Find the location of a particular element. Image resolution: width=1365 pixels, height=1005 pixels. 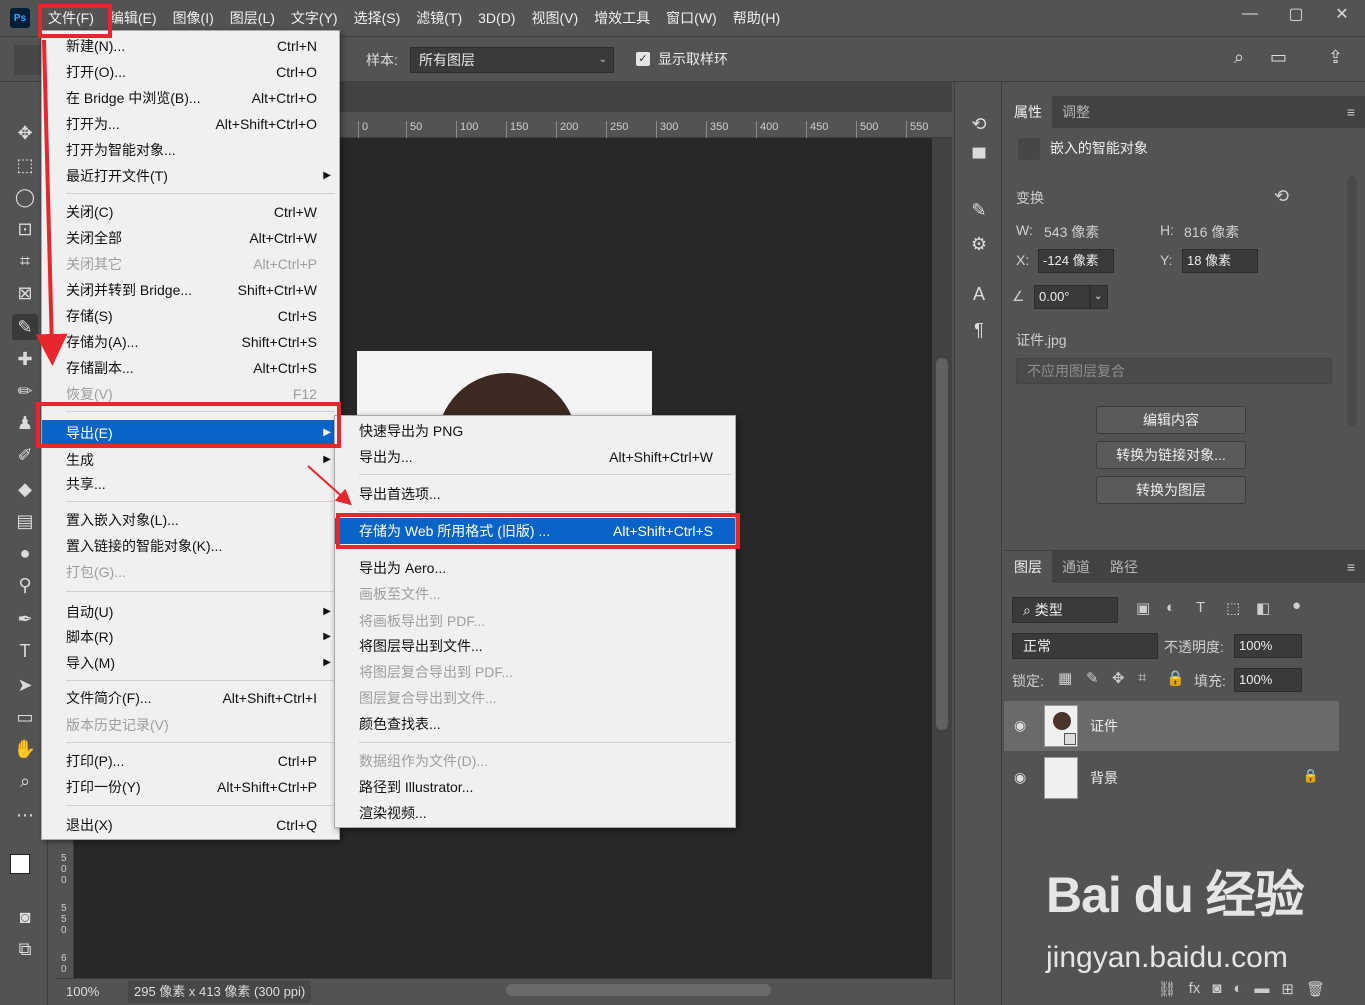

menu-item-scripts: 脚本(R) ▶ is located at coordinates (190, 637).